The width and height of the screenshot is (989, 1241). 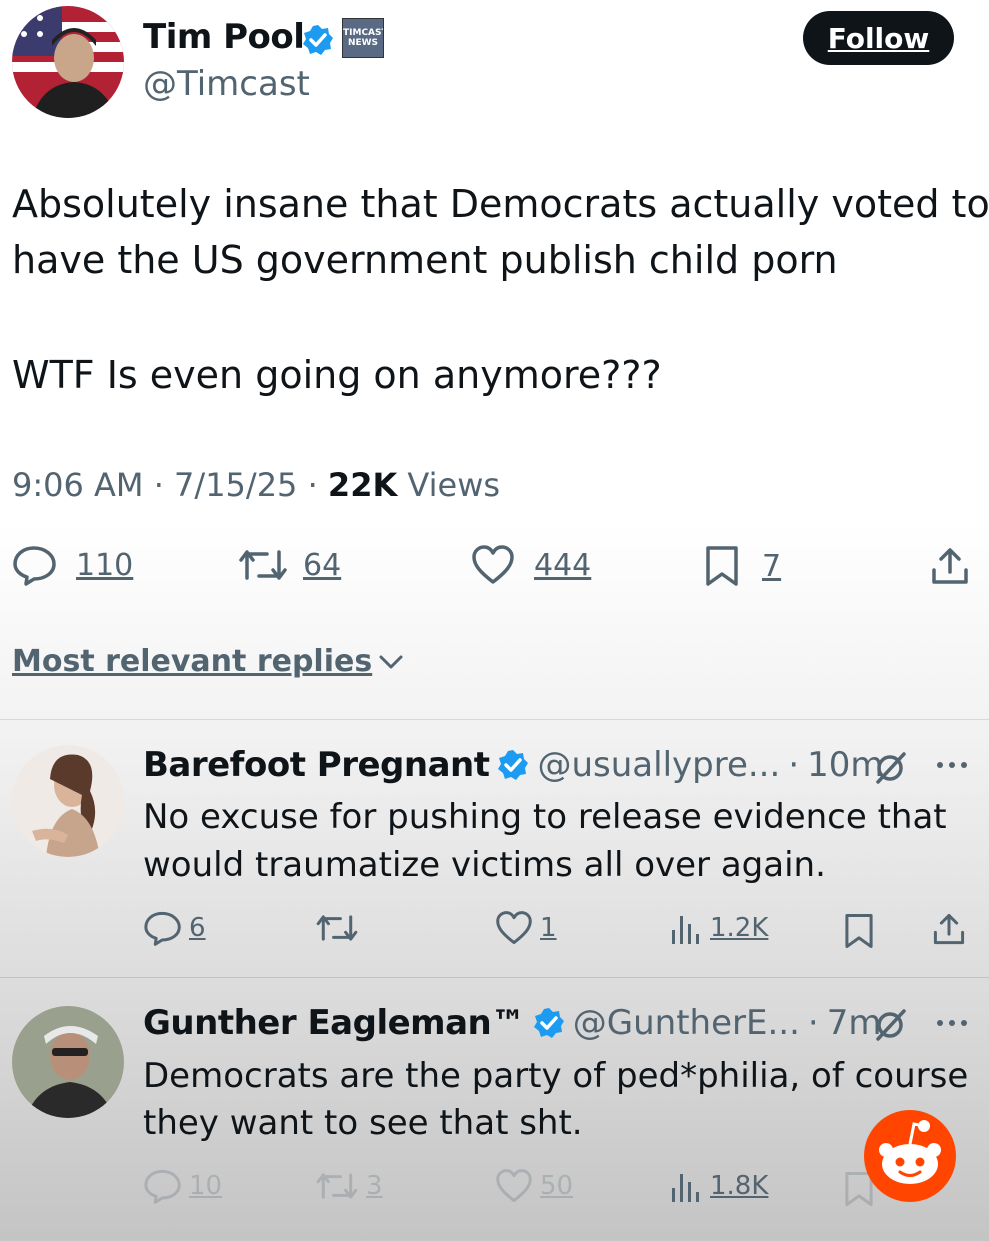 I want to click on author-avatar, so click(x=68, y=62).